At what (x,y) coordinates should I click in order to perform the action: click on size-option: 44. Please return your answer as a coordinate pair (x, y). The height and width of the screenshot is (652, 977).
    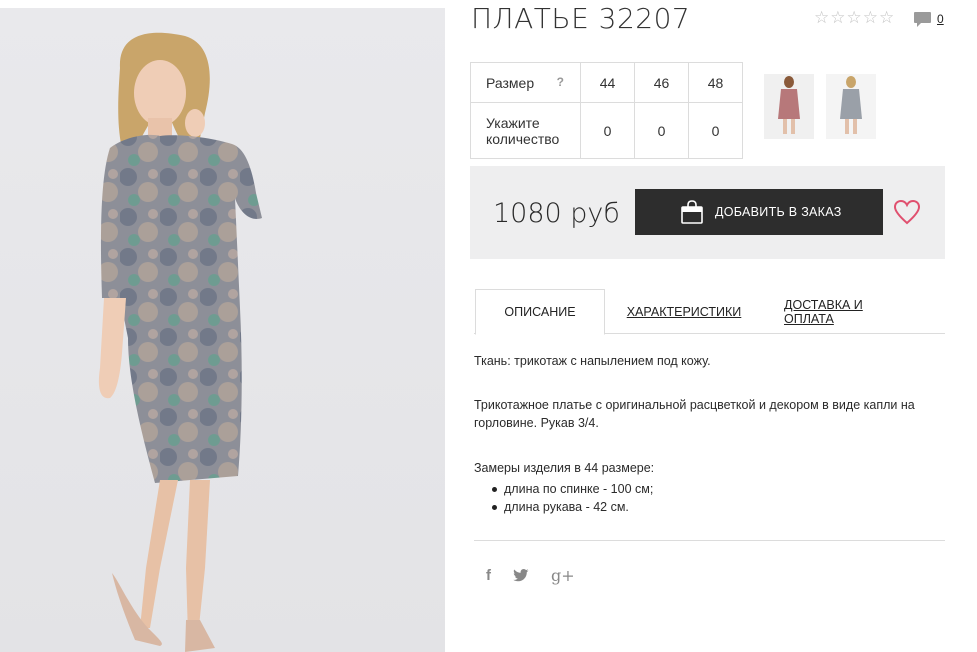
    Looking at the image, I should click on (607, 82).